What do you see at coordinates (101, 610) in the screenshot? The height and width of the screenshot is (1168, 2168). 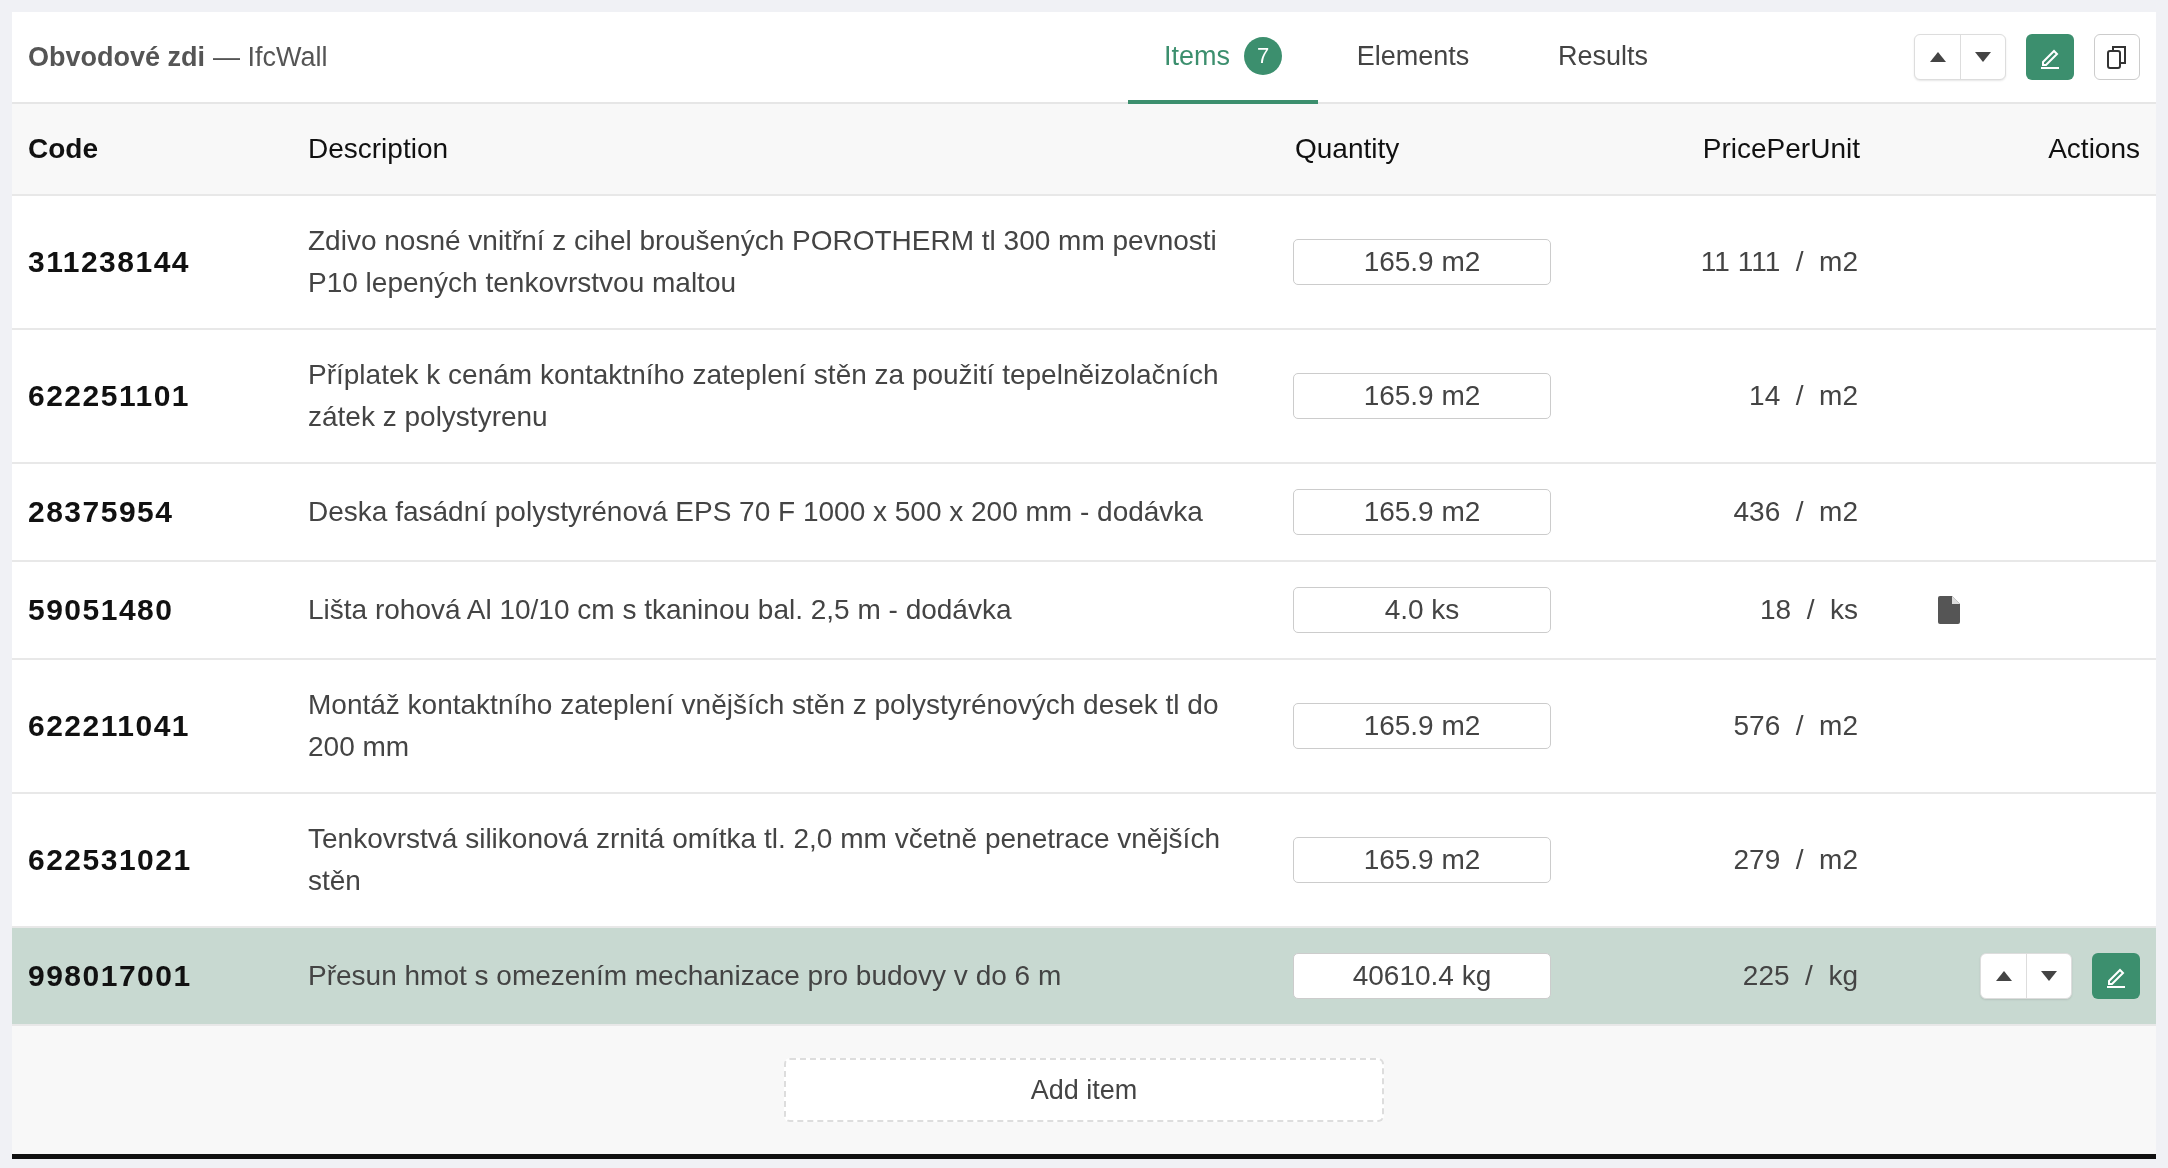 I see `code-cell-text: 59051480` at bounding box center [101, 610].